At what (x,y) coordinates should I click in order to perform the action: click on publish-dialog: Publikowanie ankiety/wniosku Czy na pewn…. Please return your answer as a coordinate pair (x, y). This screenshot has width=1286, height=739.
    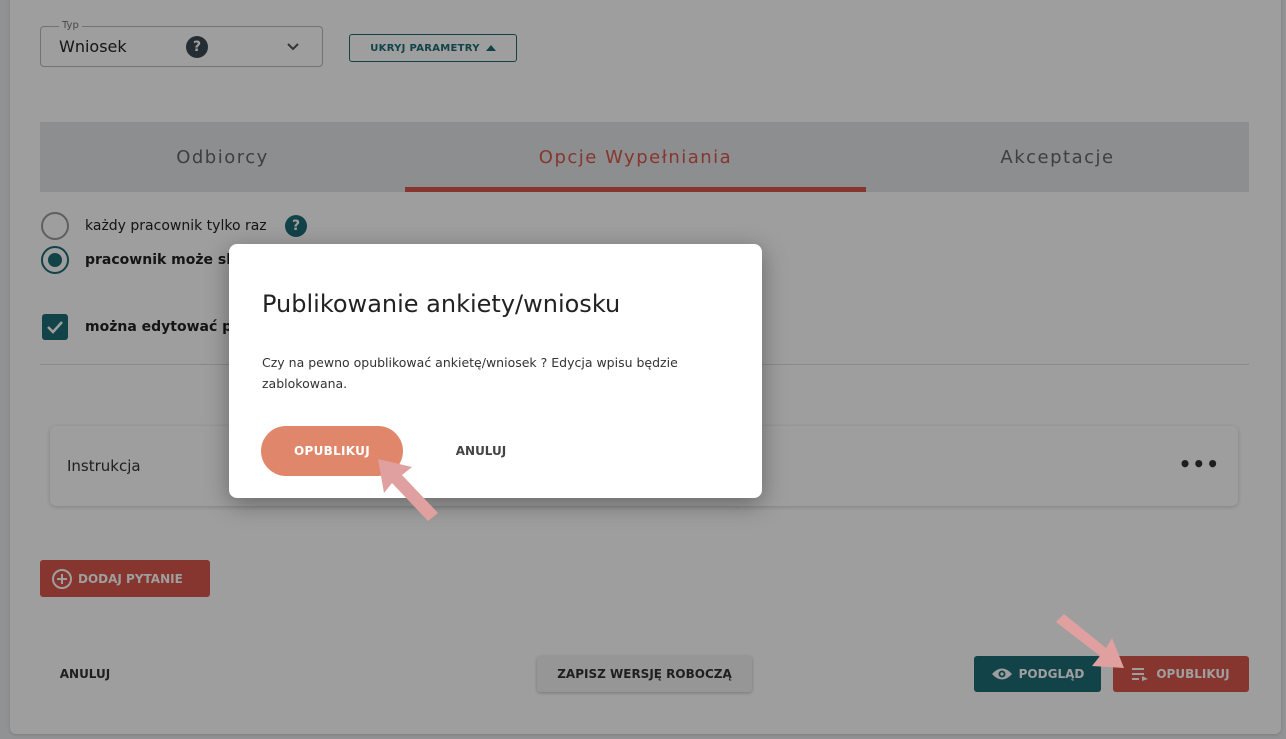
    Looking at the image, I should click on (495, 371).